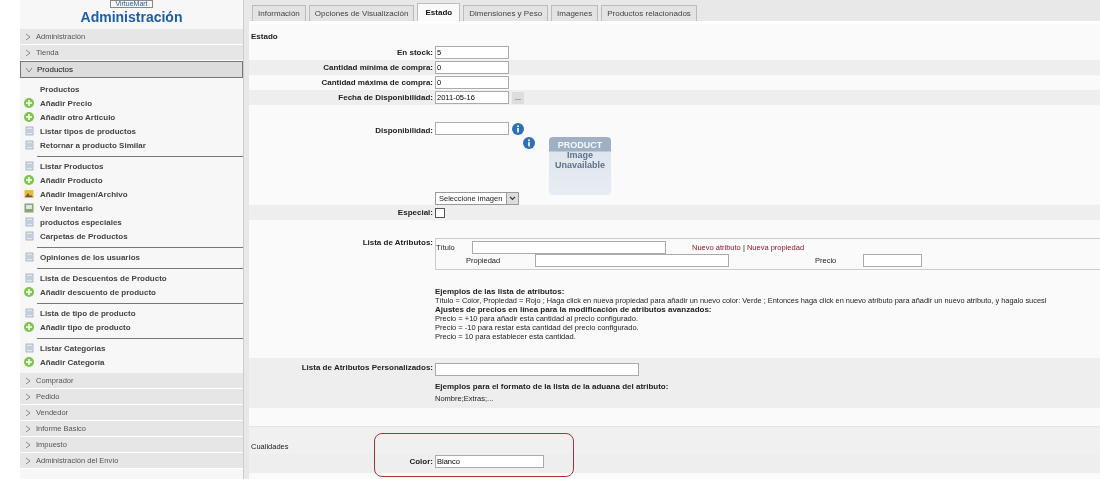 This screenshot has height=479, width=1100. What do you see at coordinates (29, 194) in the screenshot?
I see `image-icon` at bounding box center [29, 194].